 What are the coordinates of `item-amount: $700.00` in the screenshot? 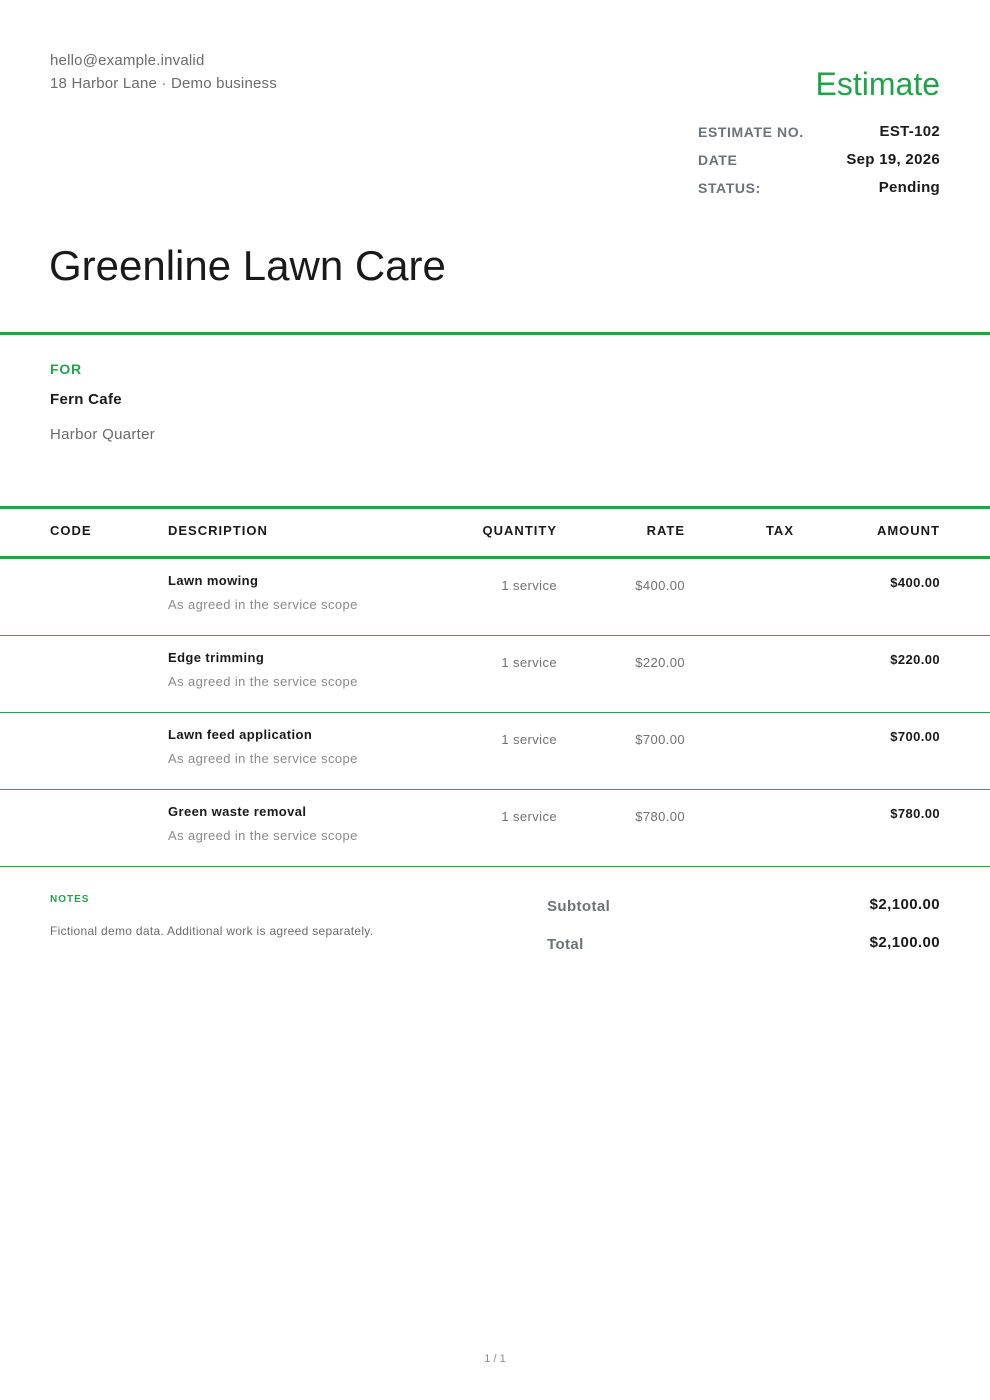 It's located at (915, 736).